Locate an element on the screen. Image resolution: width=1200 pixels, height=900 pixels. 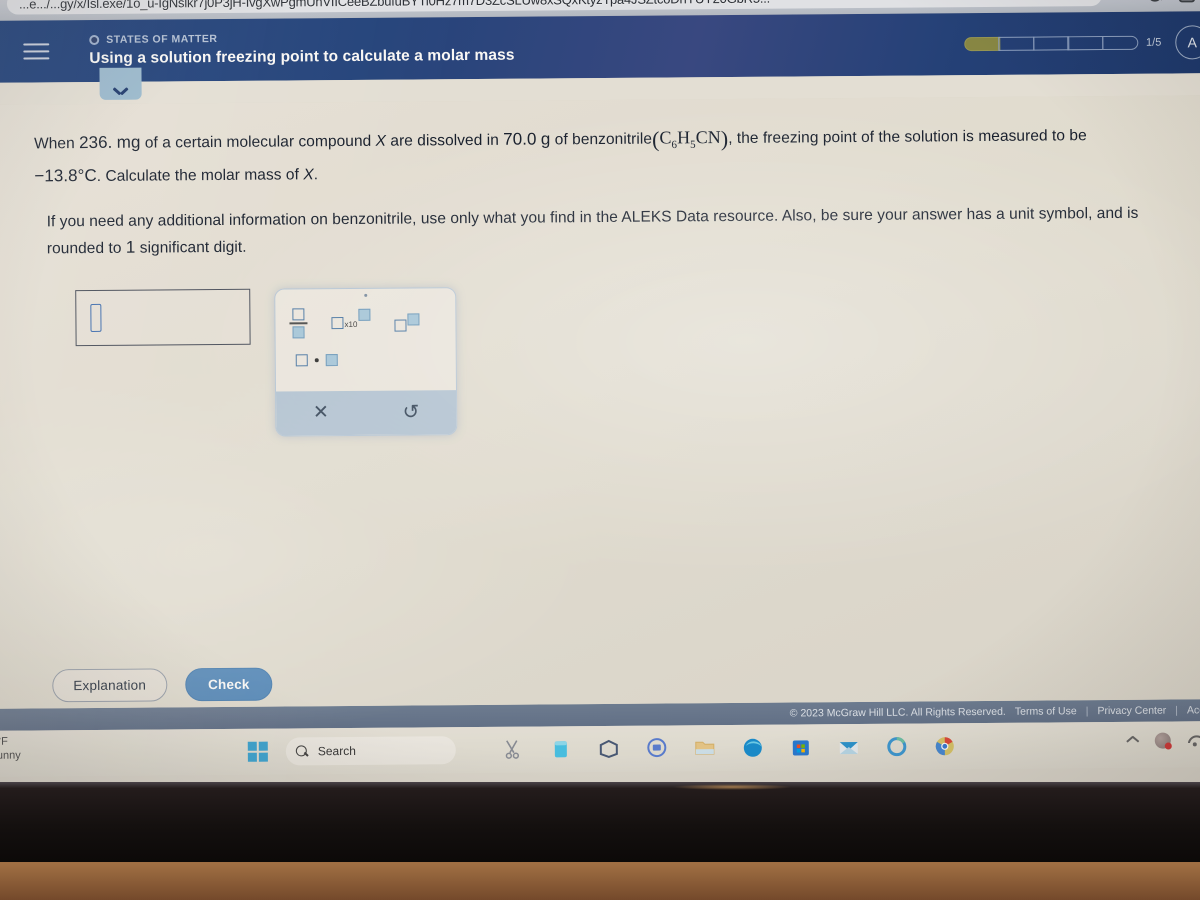
chapter-status-icon is located at coordinates (94, 40).